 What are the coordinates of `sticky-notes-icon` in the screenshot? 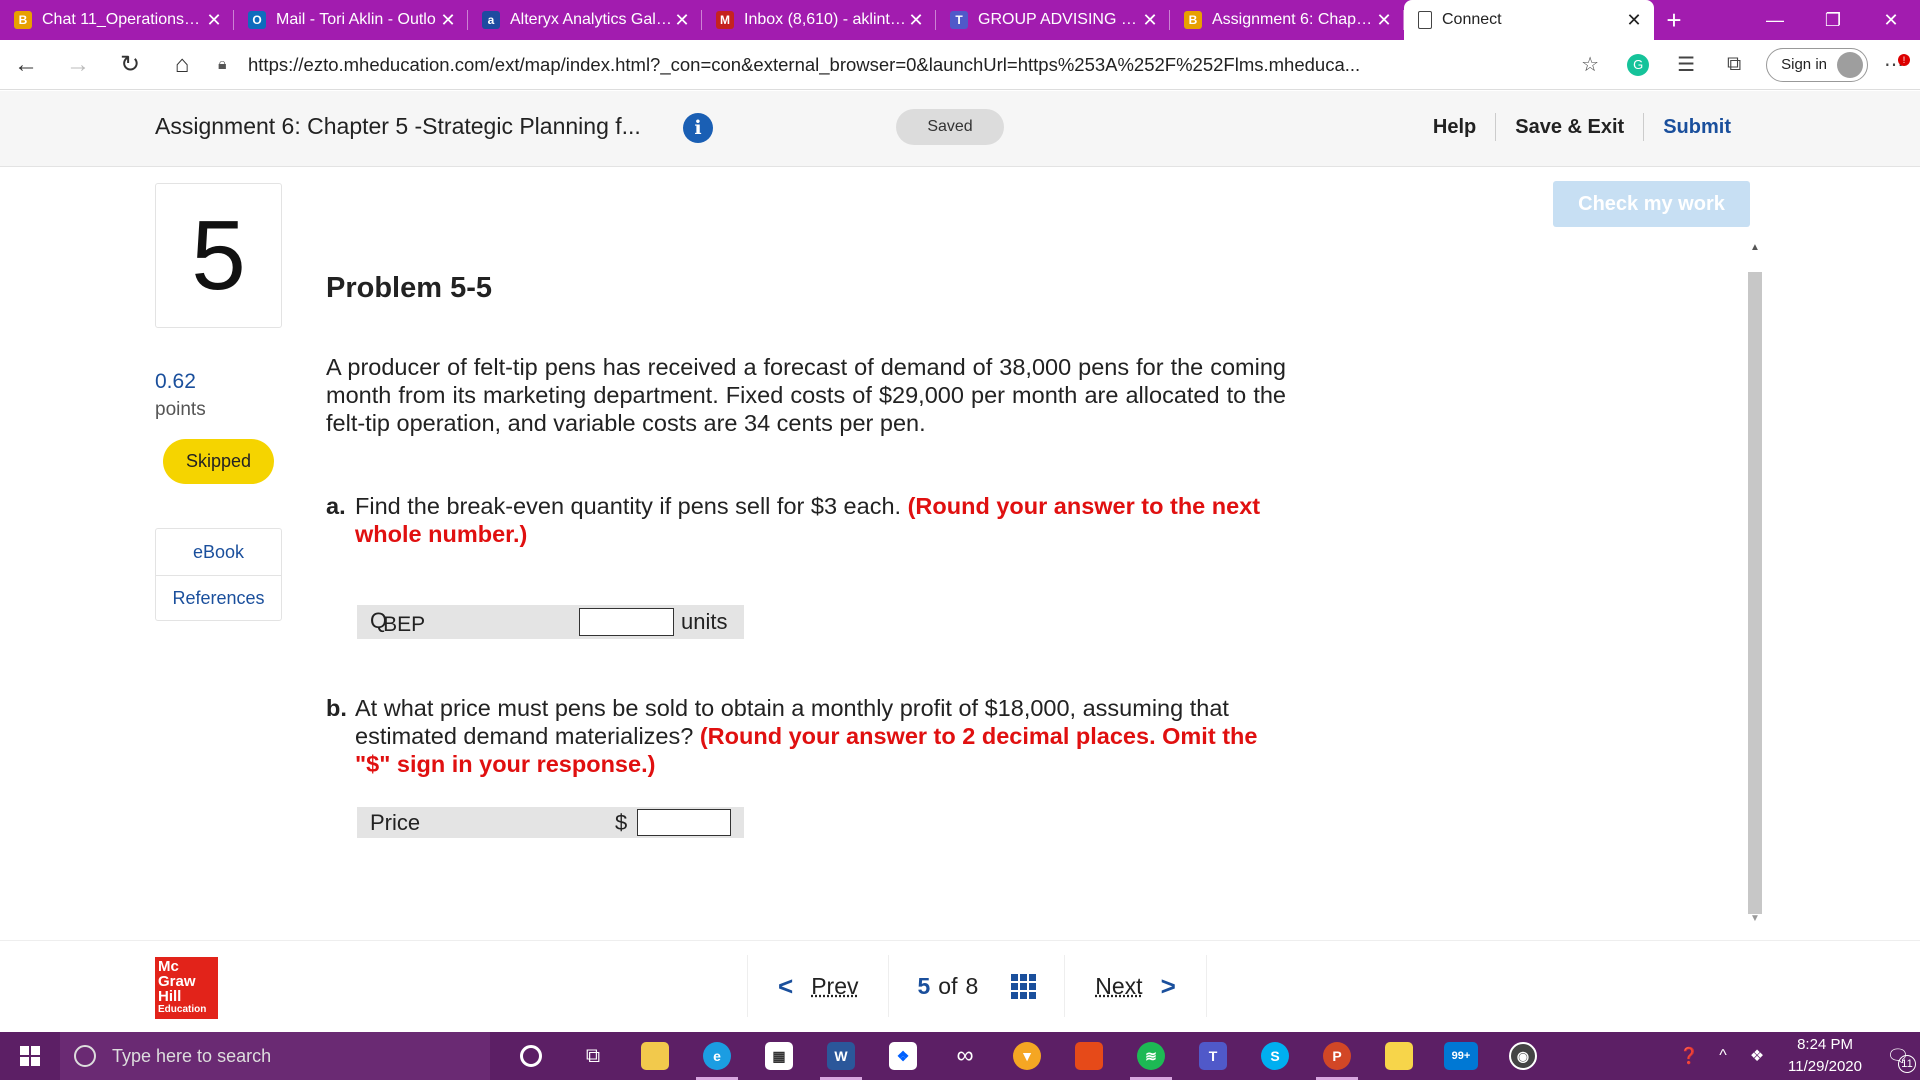 It's located at (1399, 1056).